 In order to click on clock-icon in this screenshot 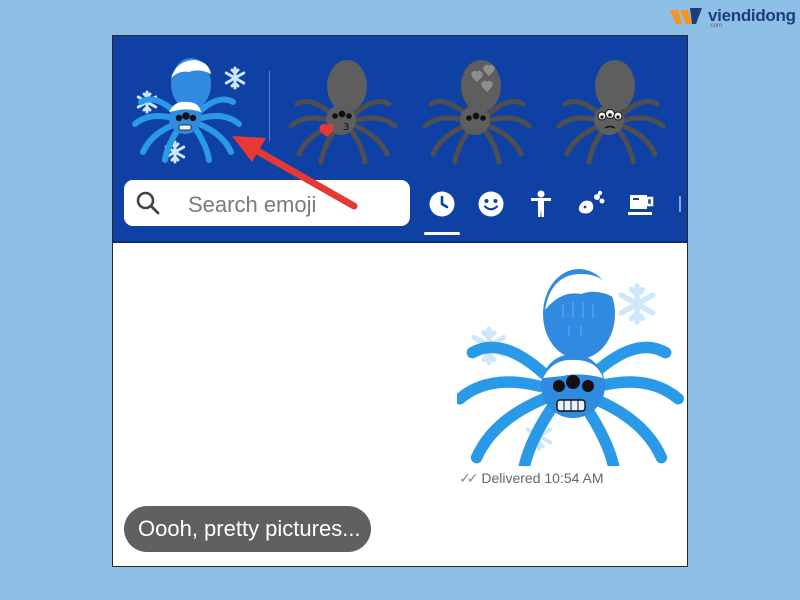, I will do `click(442, 204)`.